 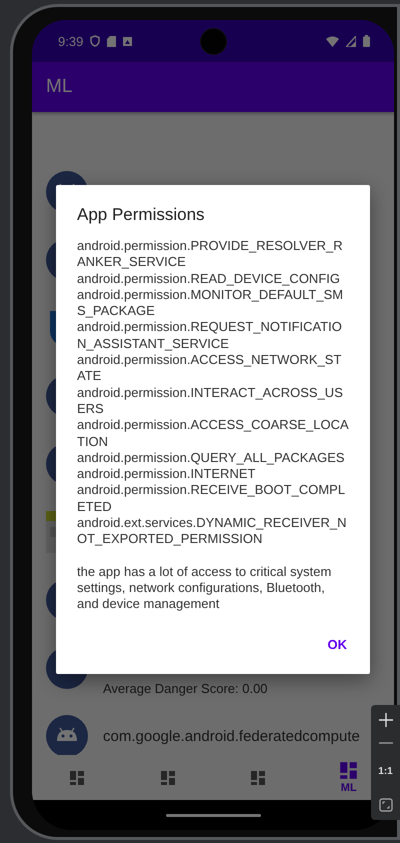 What do you see at coordinates (95, 41) in the screenshot?
I see `shield-icon` at bounding box center [95, 41].